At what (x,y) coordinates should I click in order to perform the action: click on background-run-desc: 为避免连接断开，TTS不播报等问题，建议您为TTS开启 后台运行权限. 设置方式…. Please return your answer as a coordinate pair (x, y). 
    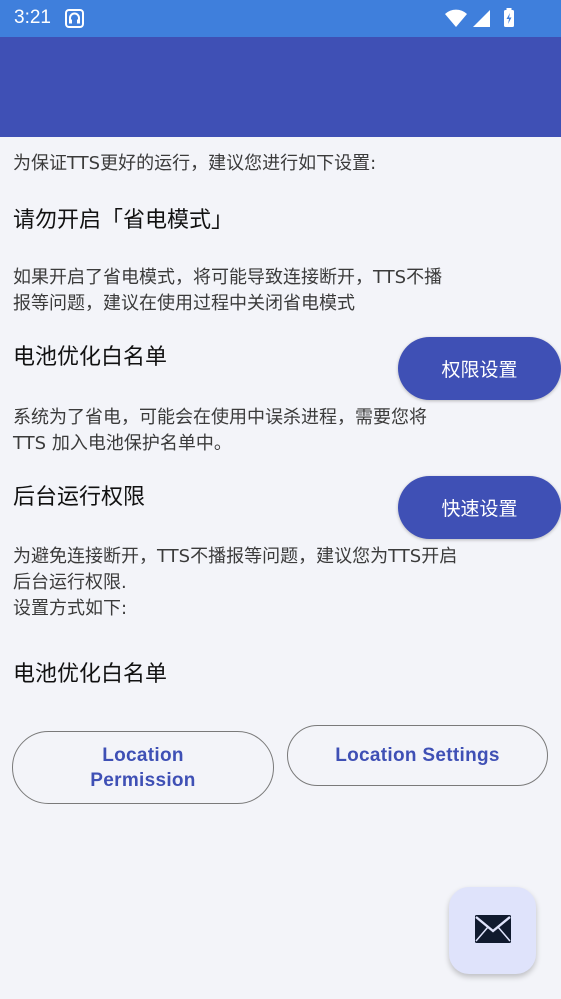
    Looking at the image, I should click on (235, 582).